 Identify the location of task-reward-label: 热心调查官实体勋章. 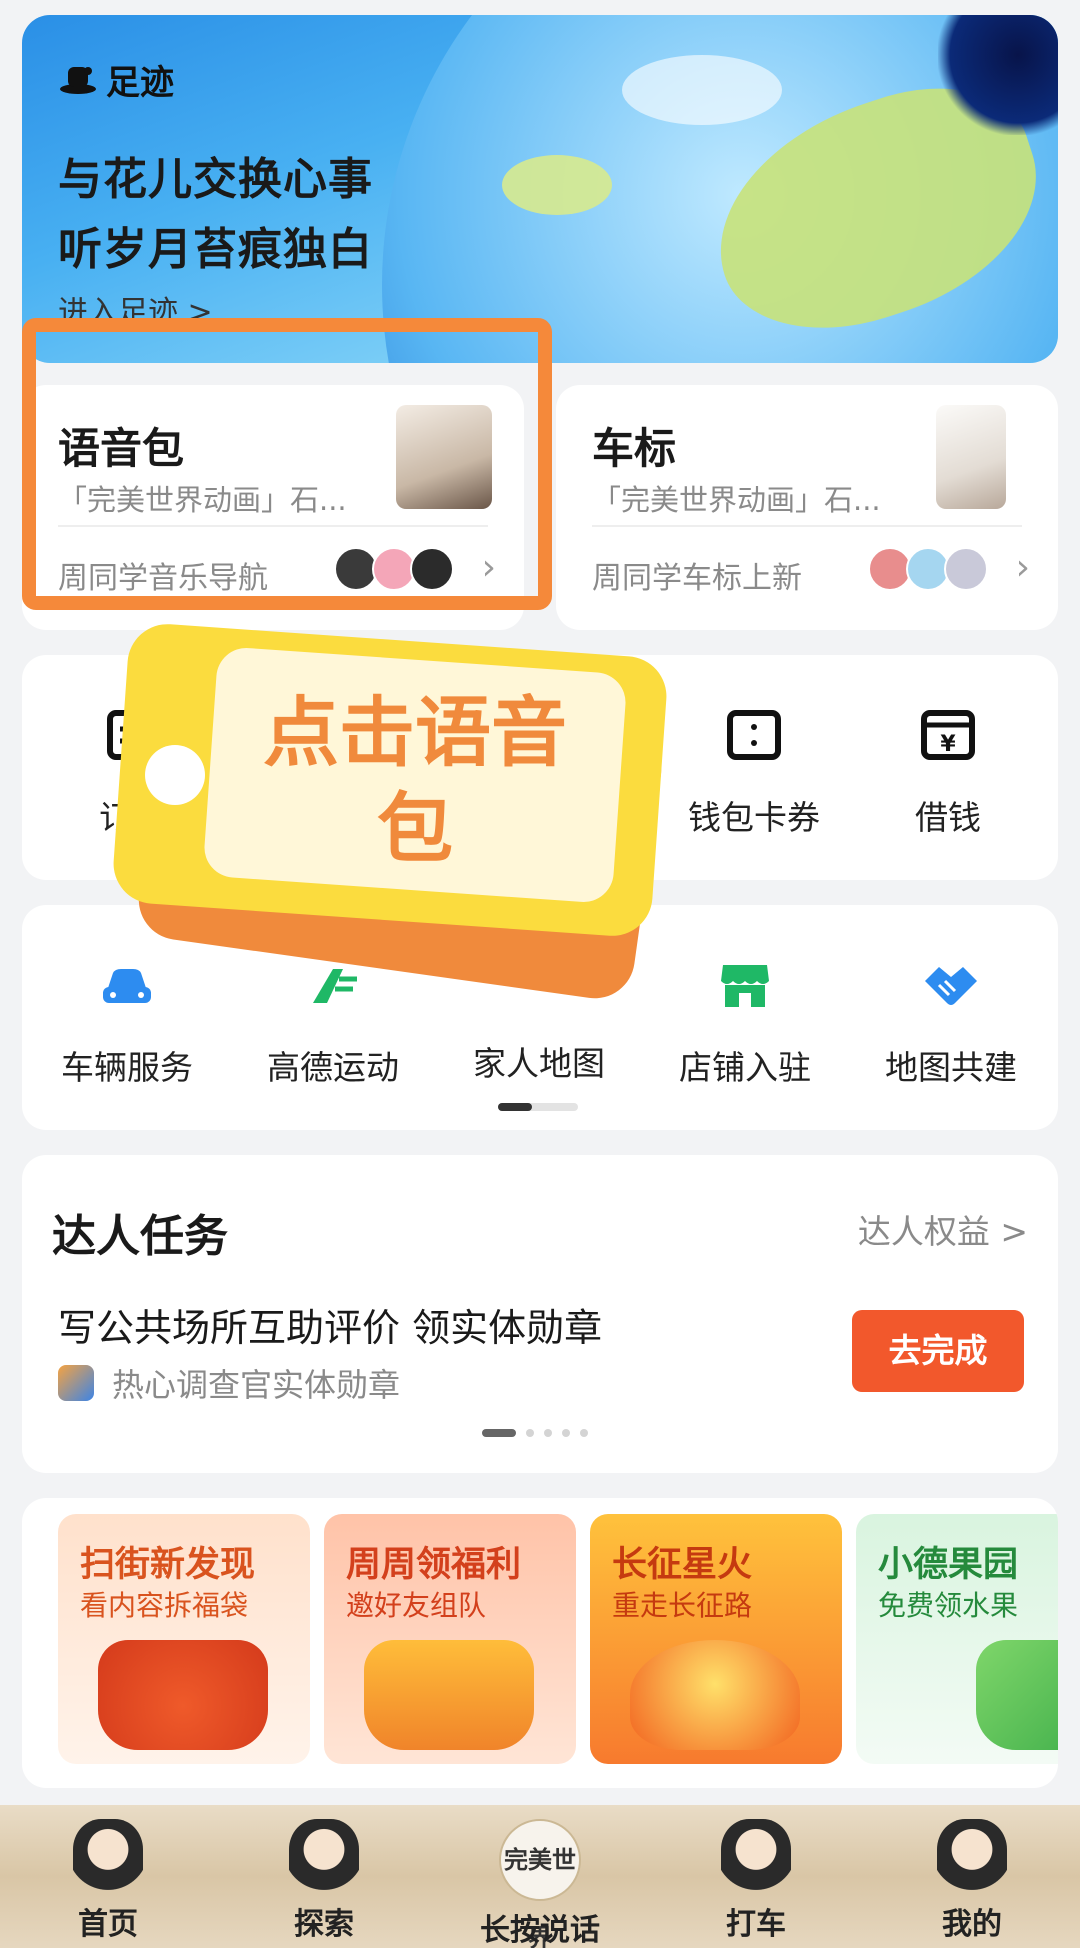
(256, 1385).